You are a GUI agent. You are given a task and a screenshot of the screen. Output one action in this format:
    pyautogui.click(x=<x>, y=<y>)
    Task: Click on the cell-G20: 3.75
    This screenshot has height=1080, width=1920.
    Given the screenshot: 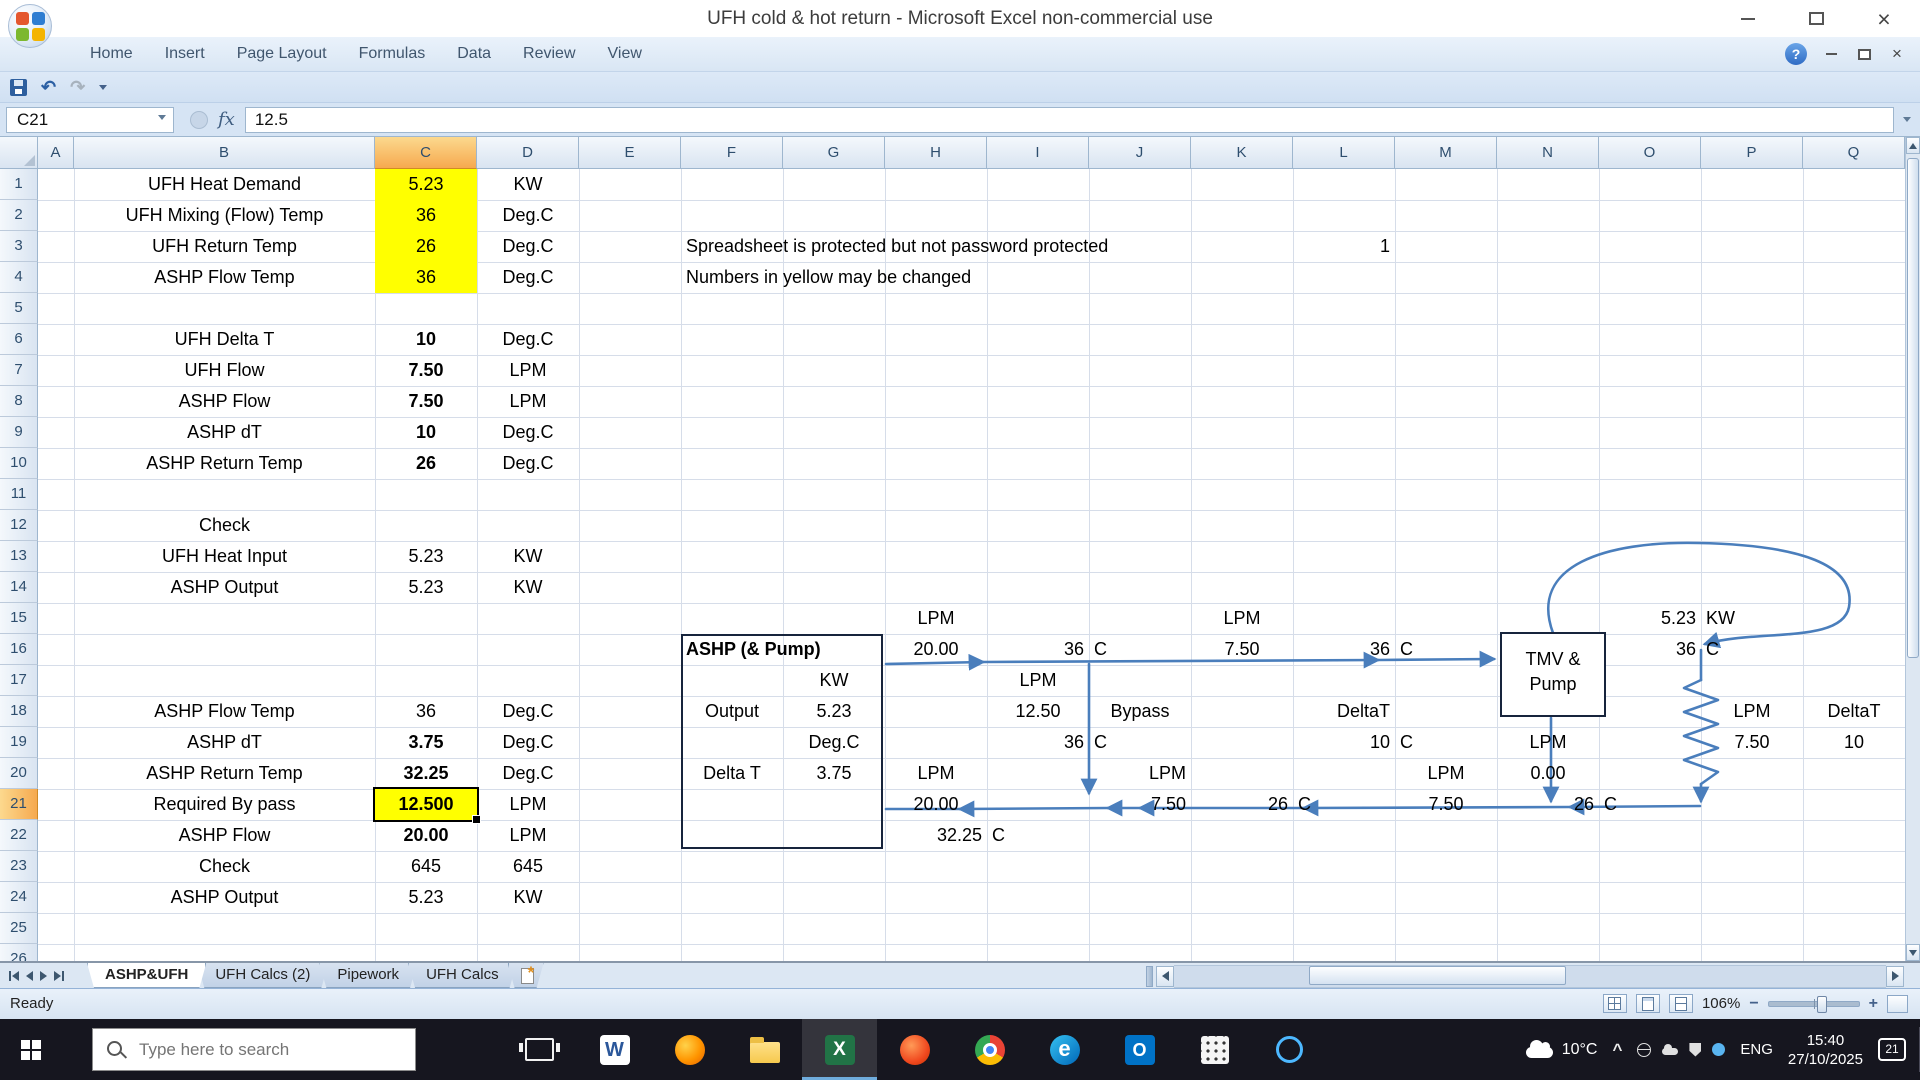 What is the action you would take?
    pyautogui.click(x=834, y=773)
    